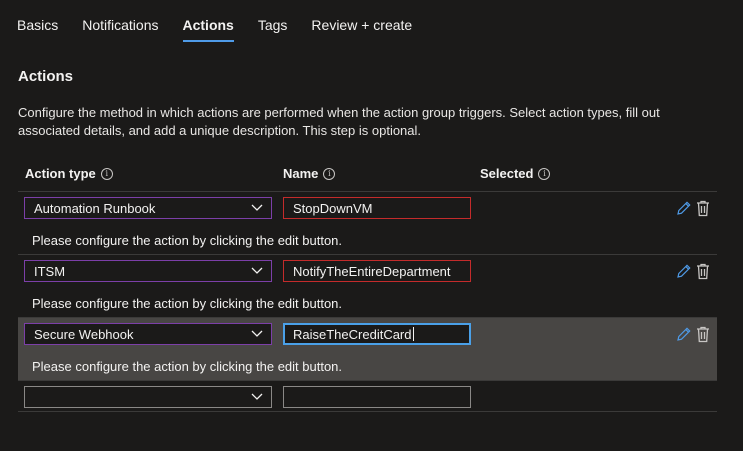  Describe the element at coordinates (372, 271) in the screenshot. I see `input-value: NotifyTheEntireDepartment` at that location.